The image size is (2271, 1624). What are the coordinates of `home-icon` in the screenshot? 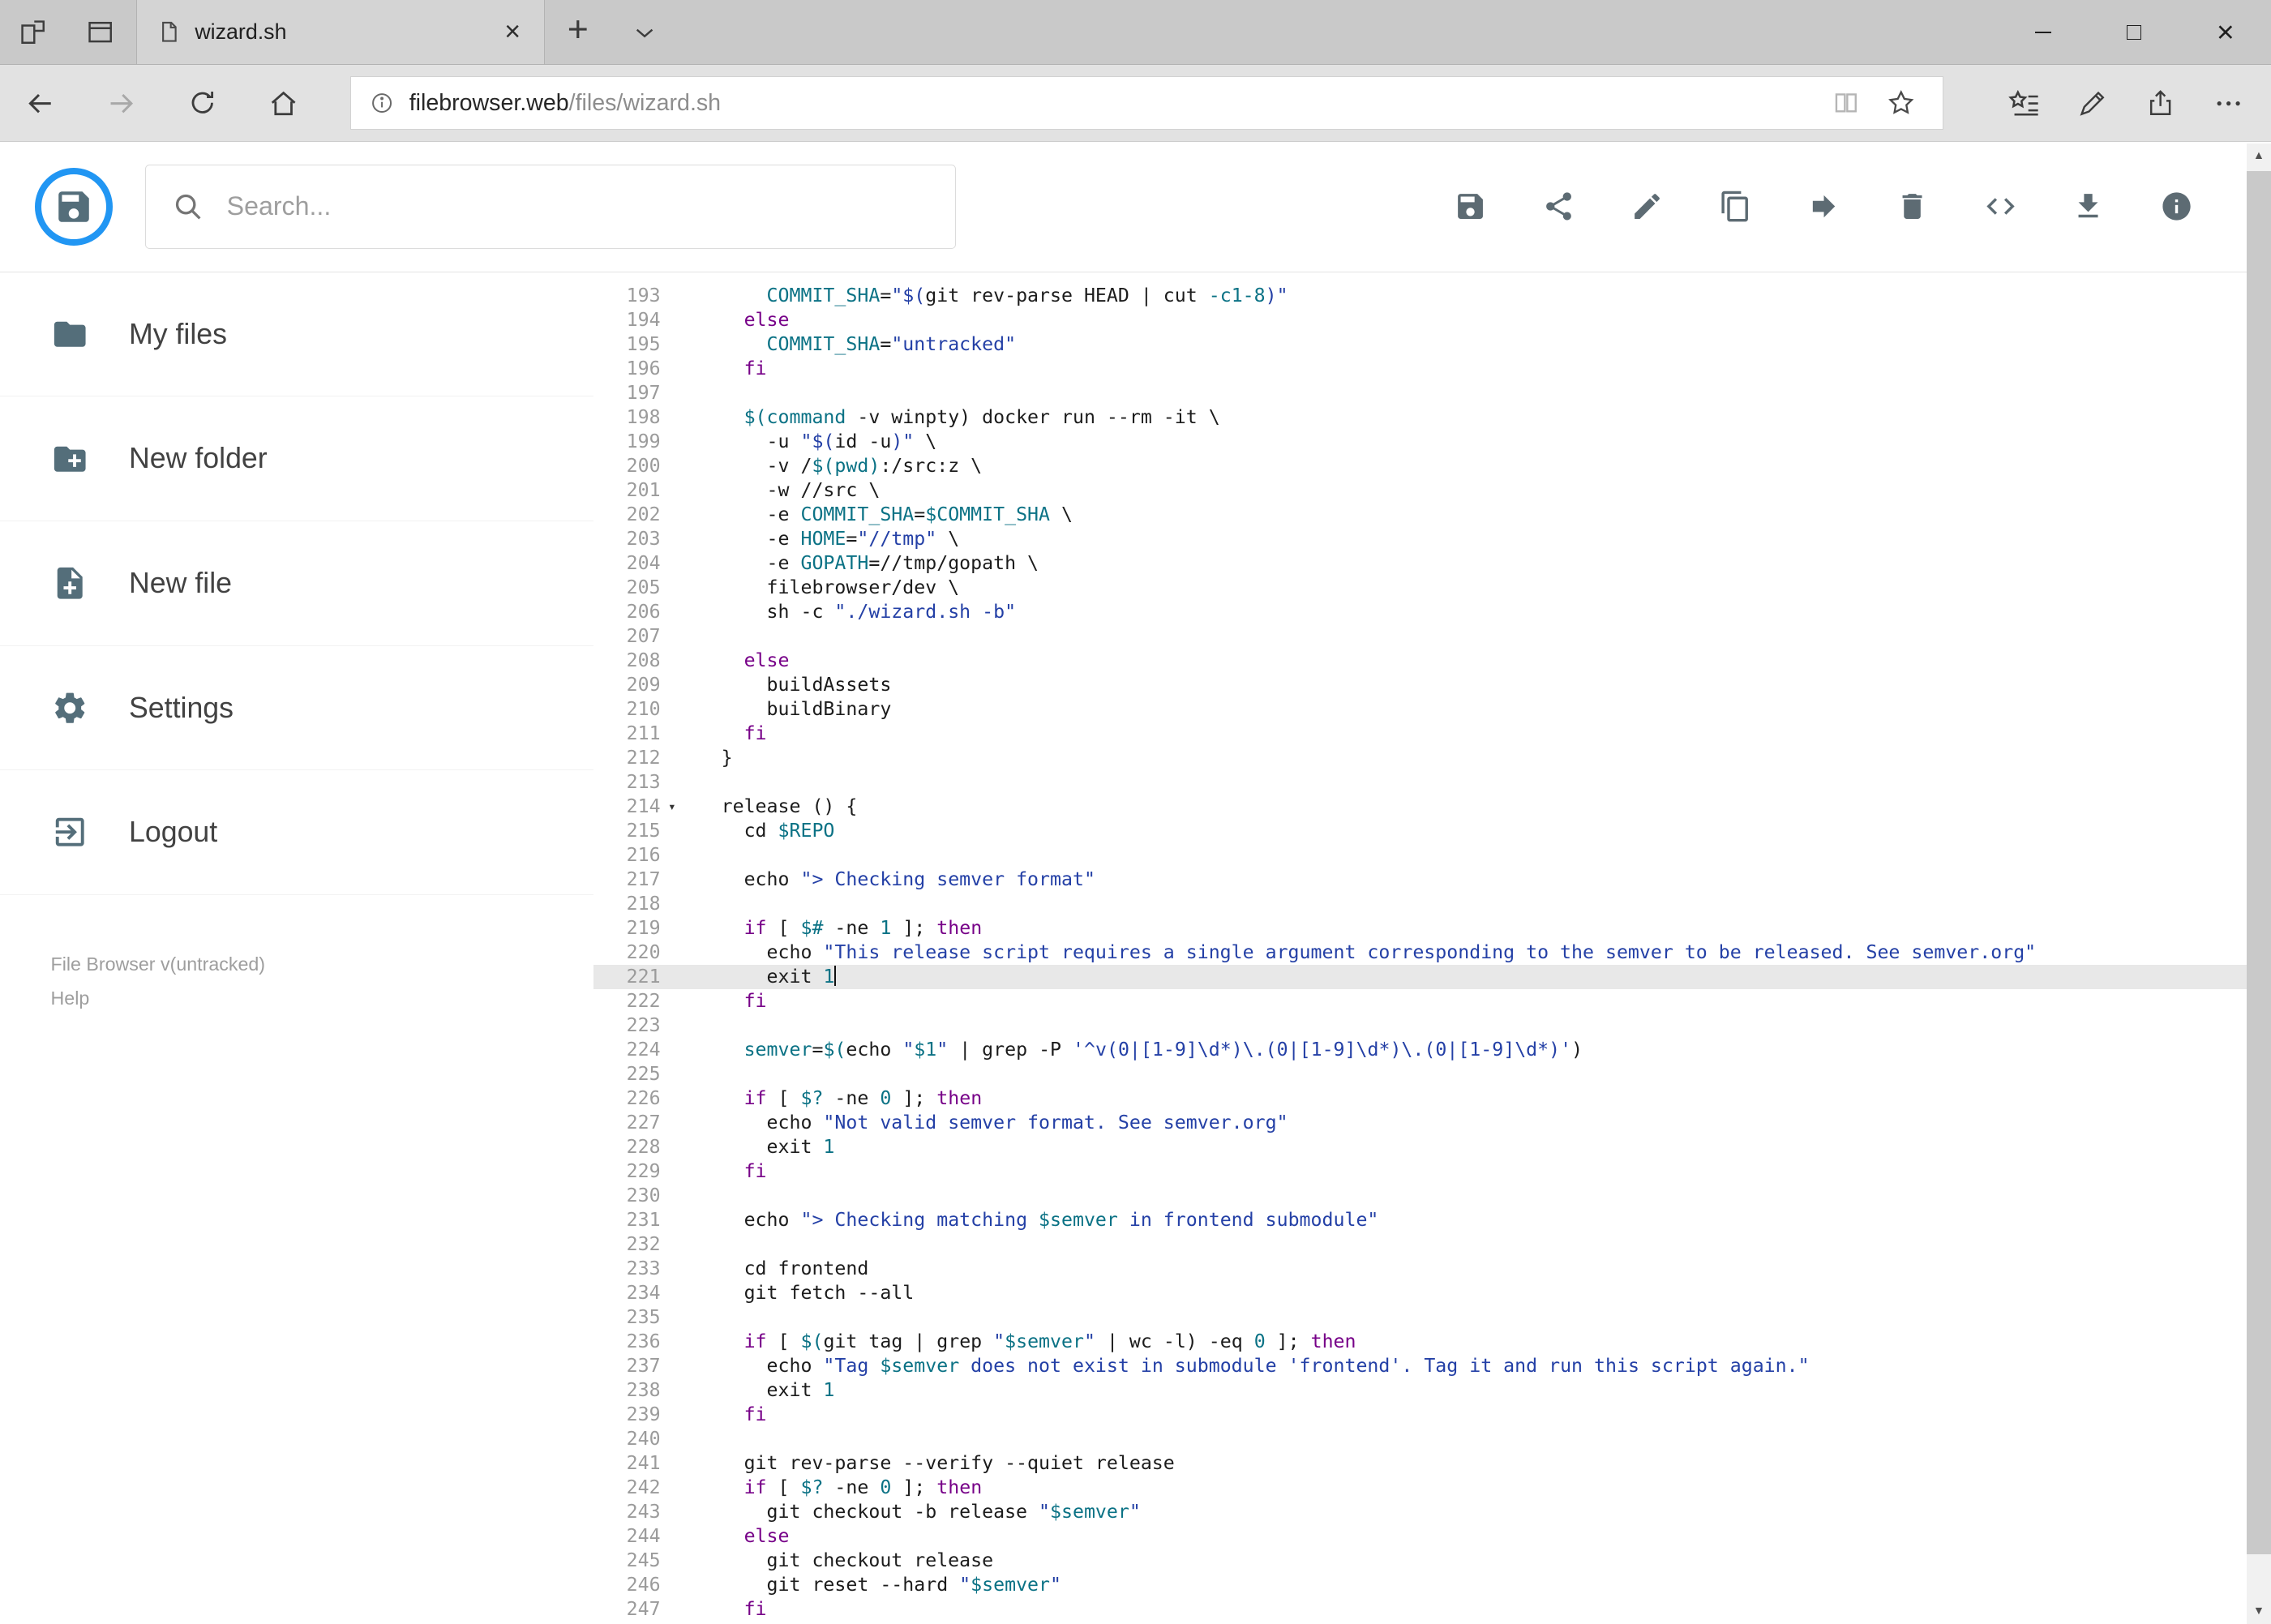 It's located at (283, 103).